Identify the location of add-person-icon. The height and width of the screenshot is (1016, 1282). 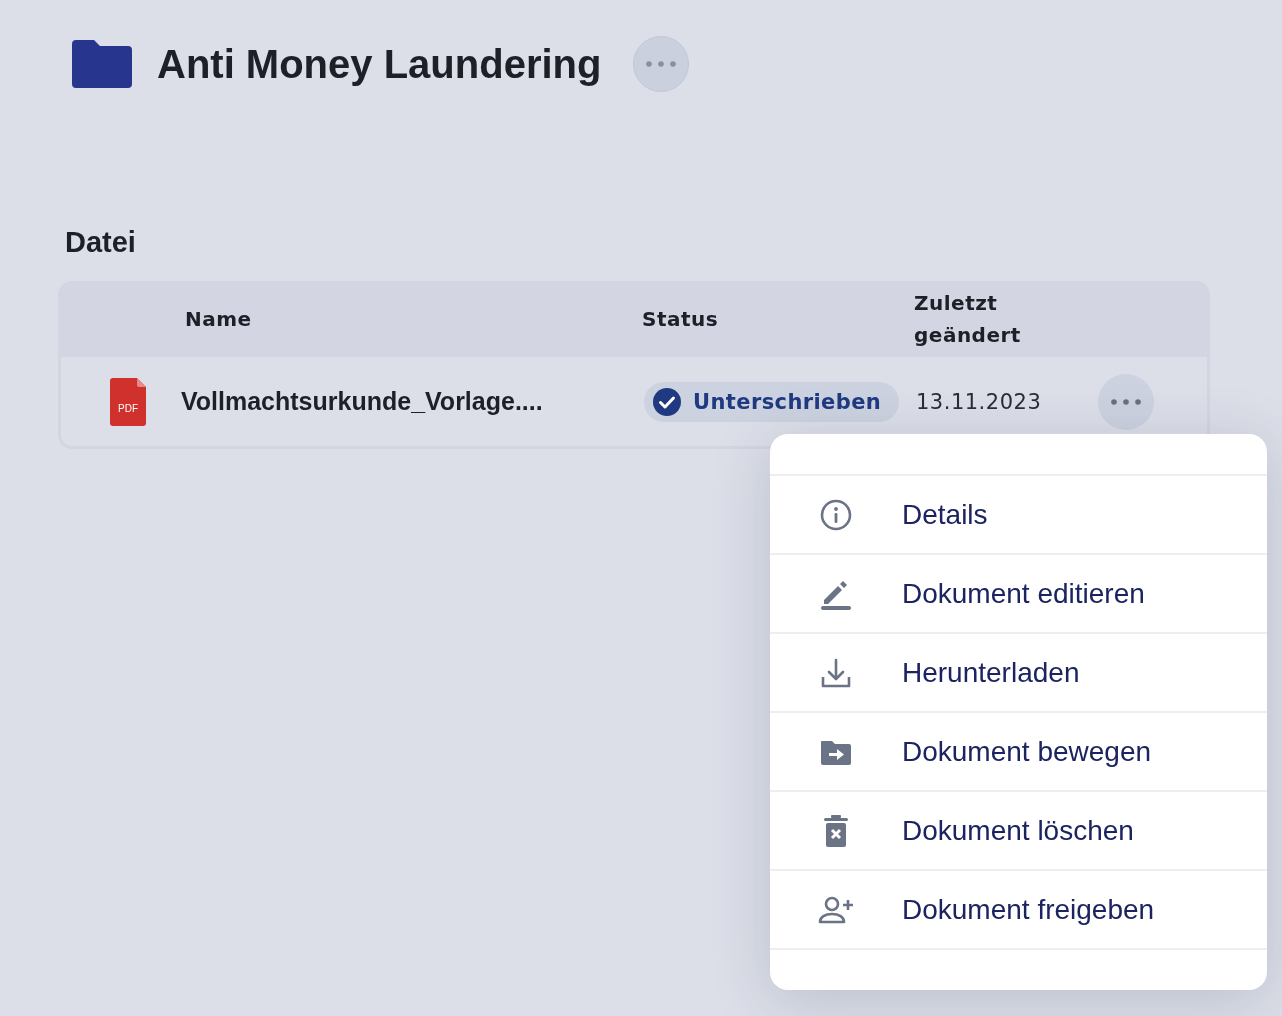
(836, 909).